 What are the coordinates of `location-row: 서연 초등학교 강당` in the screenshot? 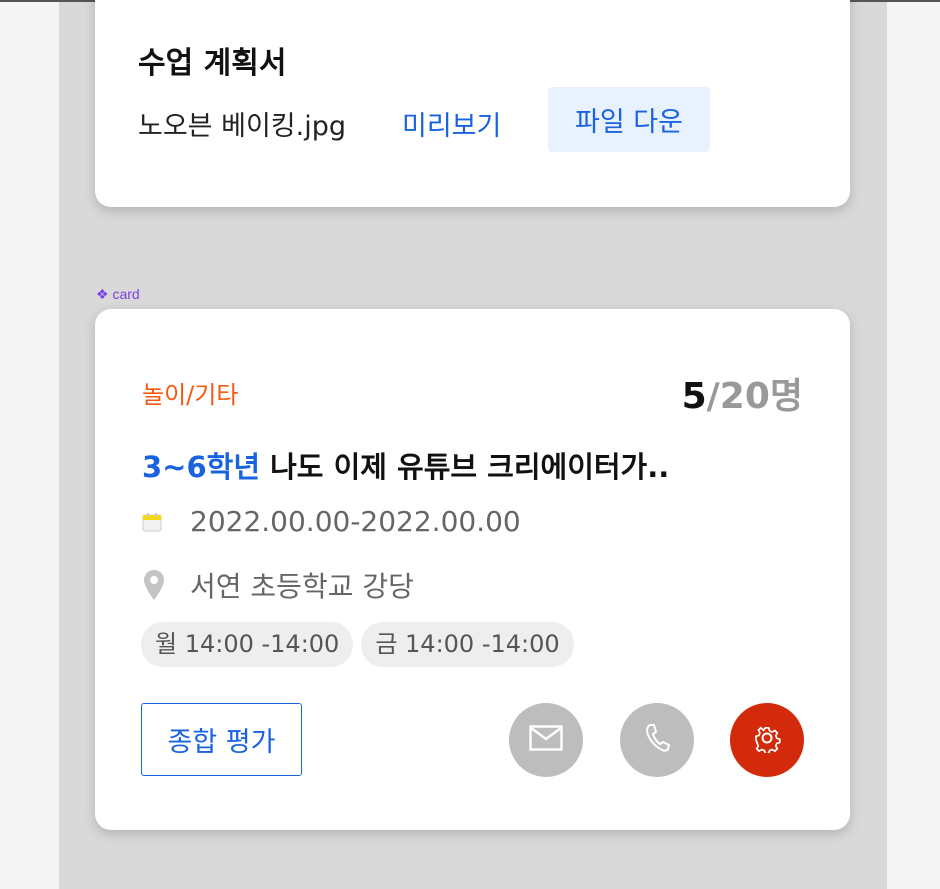 It's located at (278, 585).